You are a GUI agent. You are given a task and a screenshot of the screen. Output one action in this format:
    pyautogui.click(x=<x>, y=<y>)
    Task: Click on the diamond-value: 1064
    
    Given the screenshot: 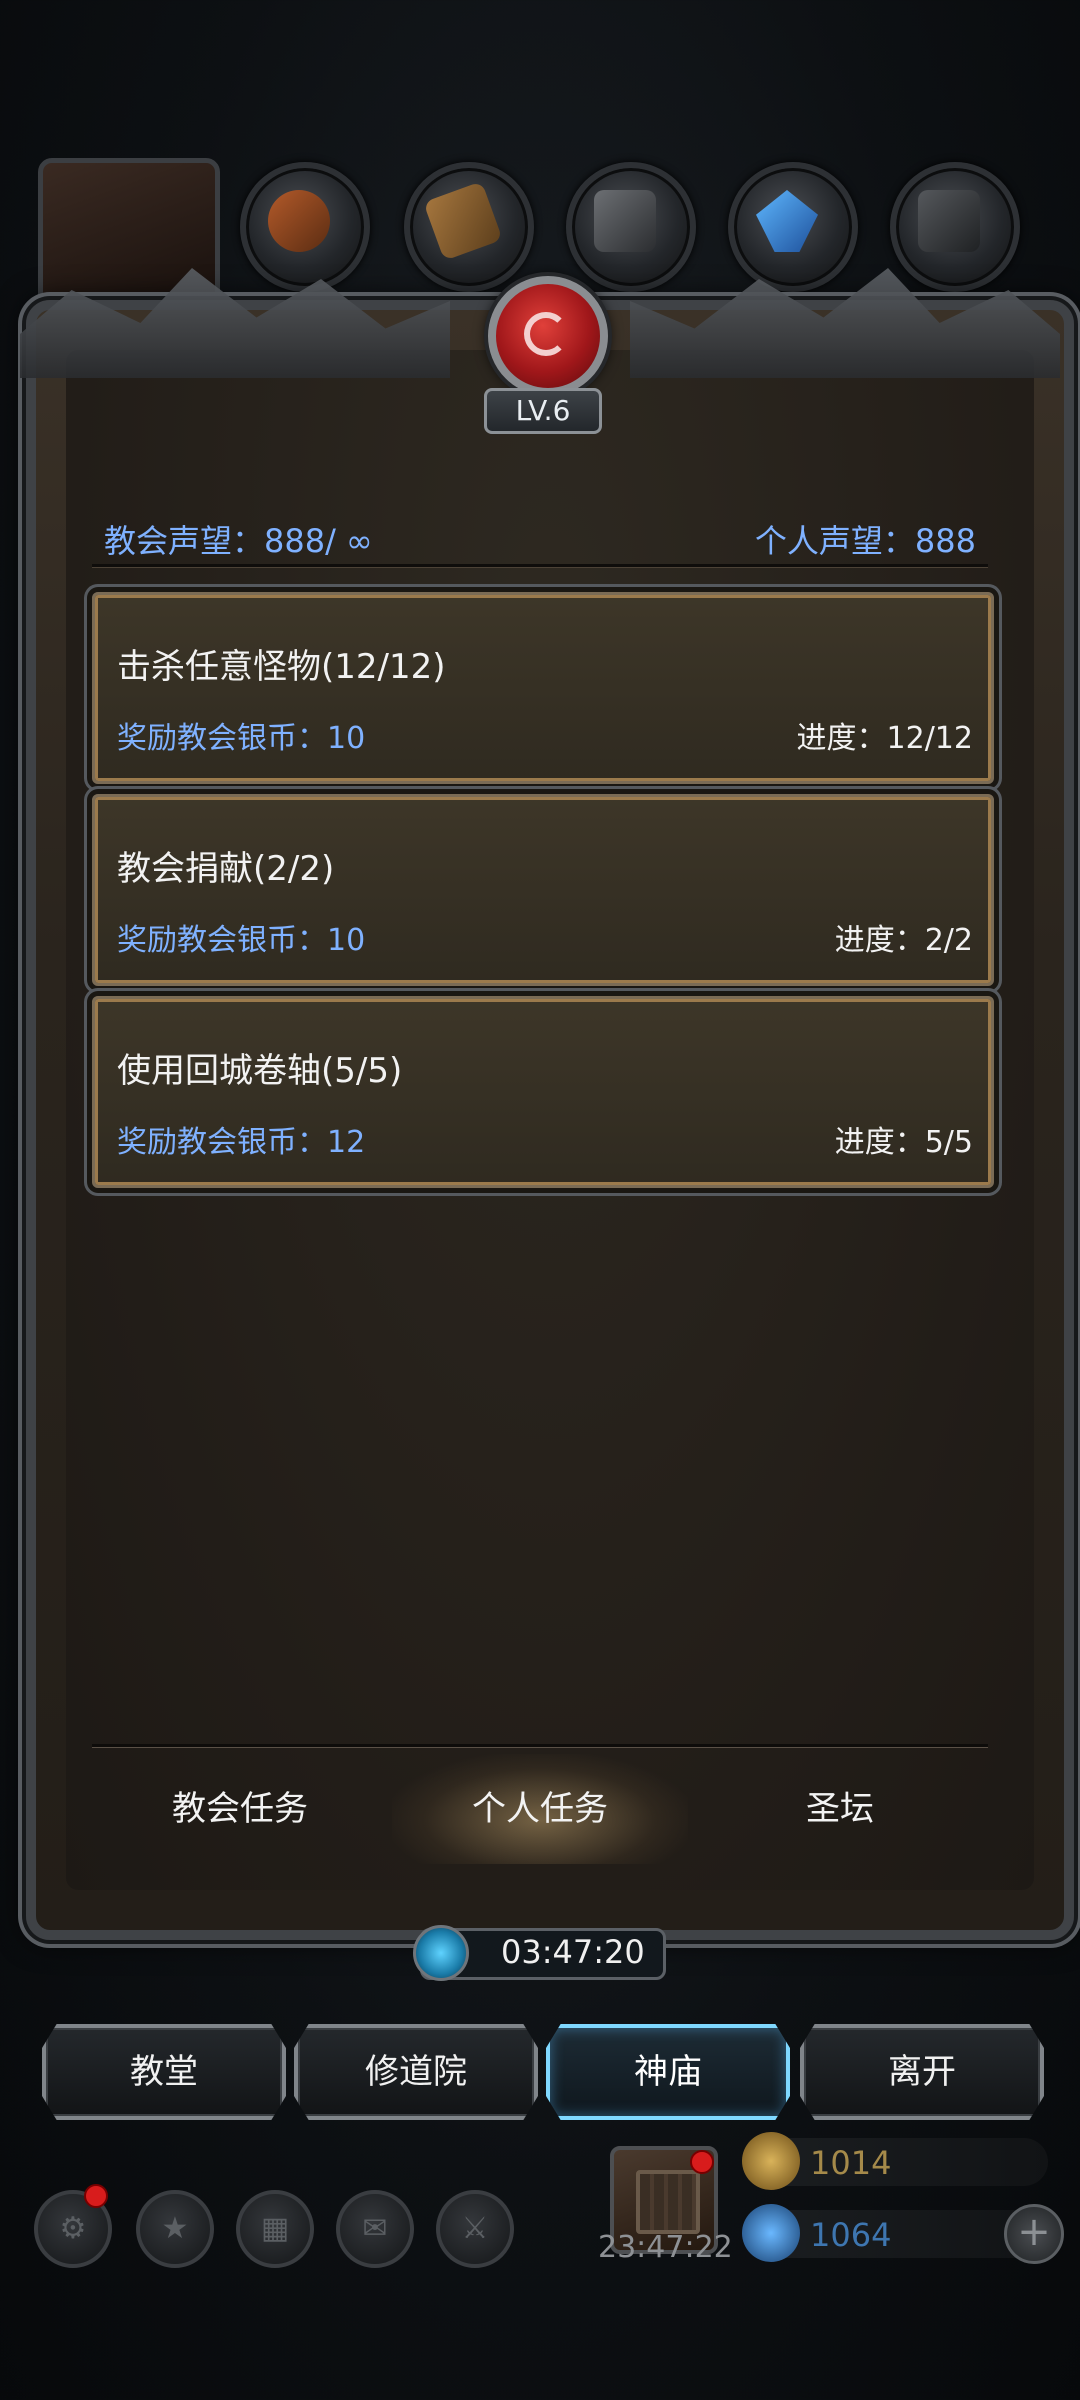 What is the action you would take?
    pyautogui.click(x=851, y=2235)
    